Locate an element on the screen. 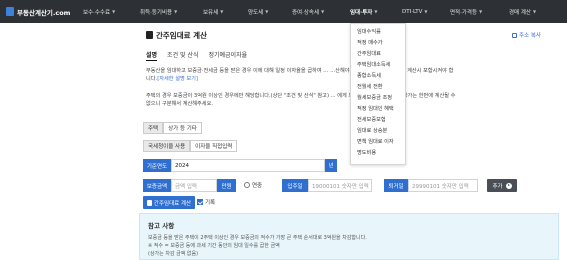  year-unit-button: 년 is located at coordinates (331, 165).